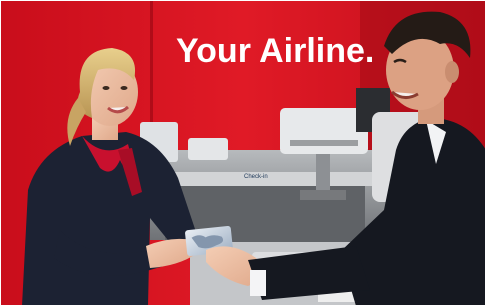 This screenshot has height=306, width=486. Describe the element at coordinates (323, 195) in the screenshot. I see `kiosk-base` at that location.